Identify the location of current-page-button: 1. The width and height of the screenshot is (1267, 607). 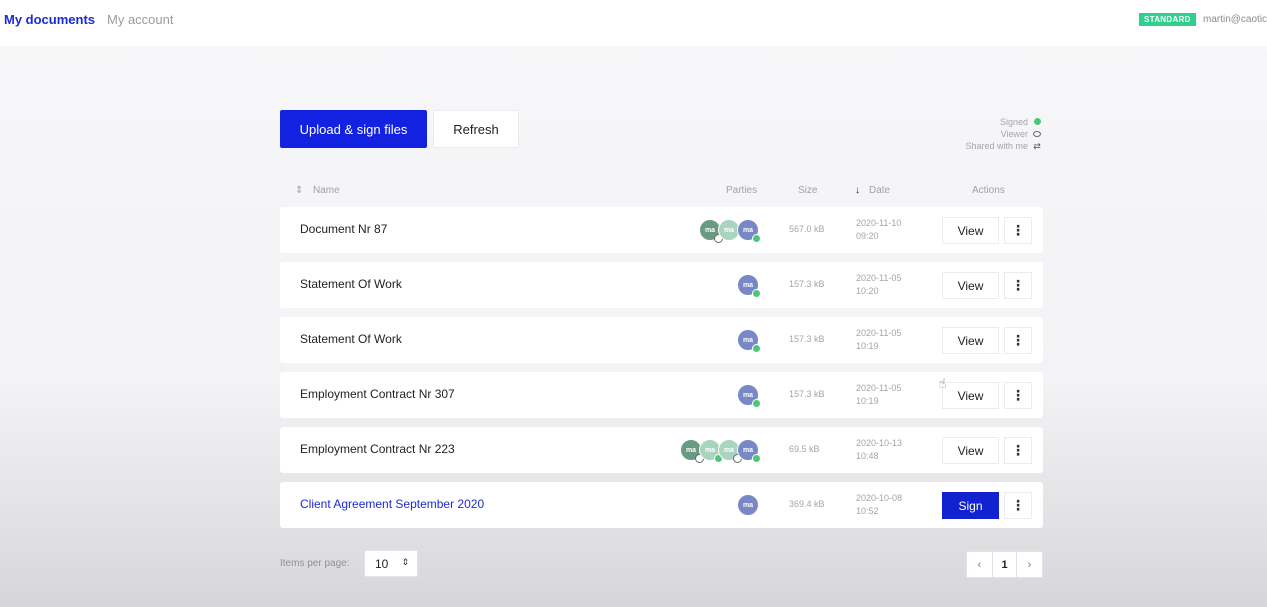
(1004, 564).